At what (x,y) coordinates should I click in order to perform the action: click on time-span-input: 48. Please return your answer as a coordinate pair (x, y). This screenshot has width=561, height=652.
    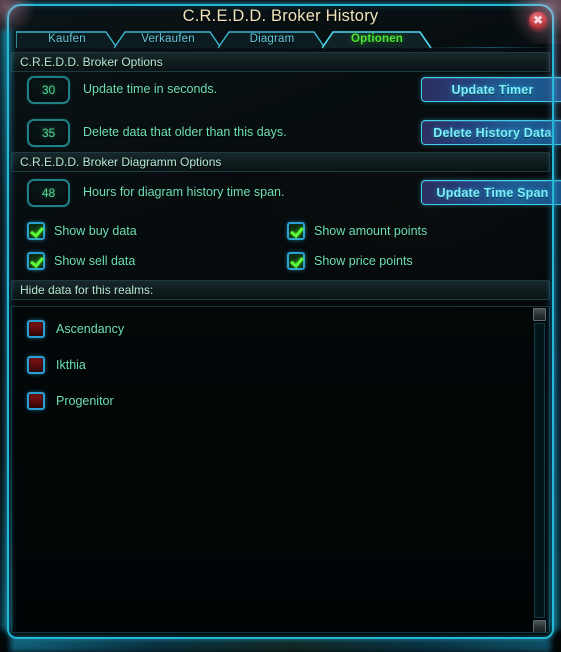
    Looking at the image, I should click on (48, 193).